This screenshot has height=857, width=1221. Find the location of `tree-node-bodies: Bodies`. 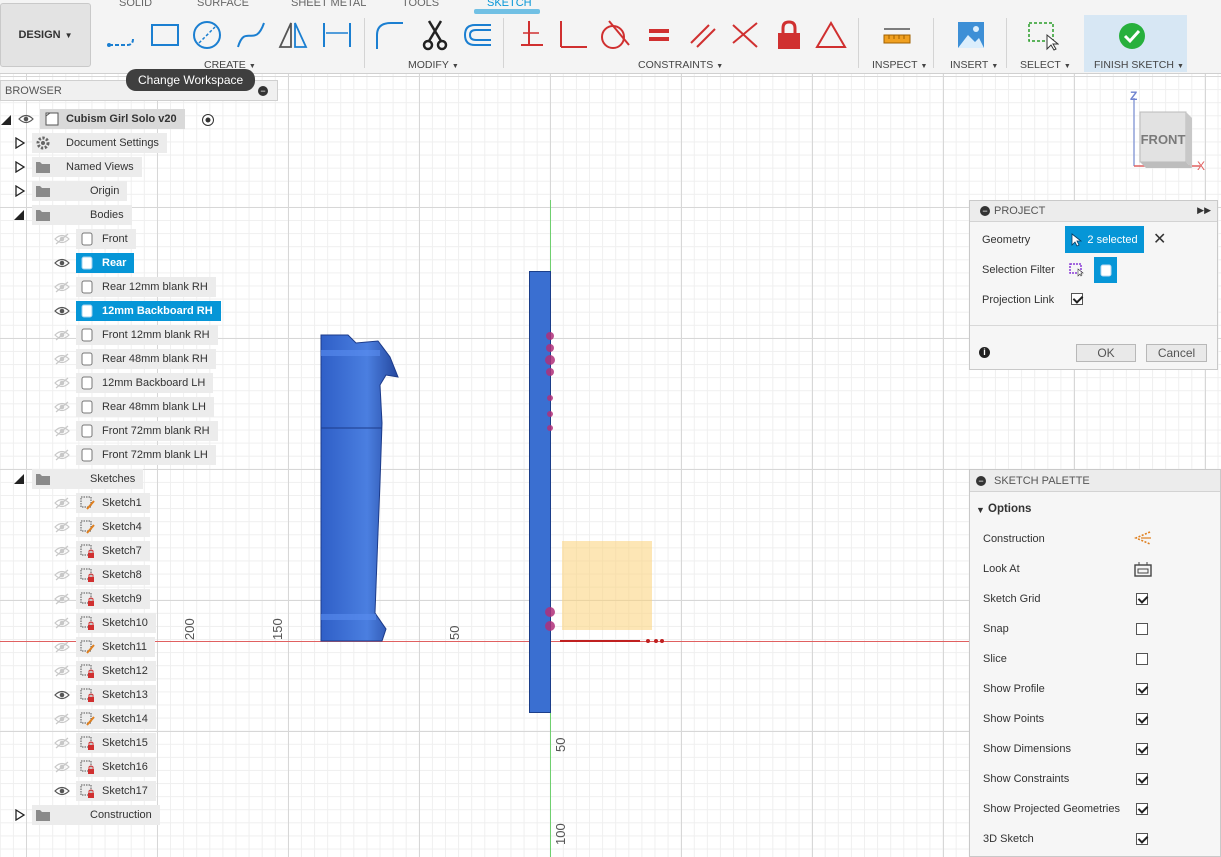

tree-node-bodies: Bodies is located at coordinates (82, 215).